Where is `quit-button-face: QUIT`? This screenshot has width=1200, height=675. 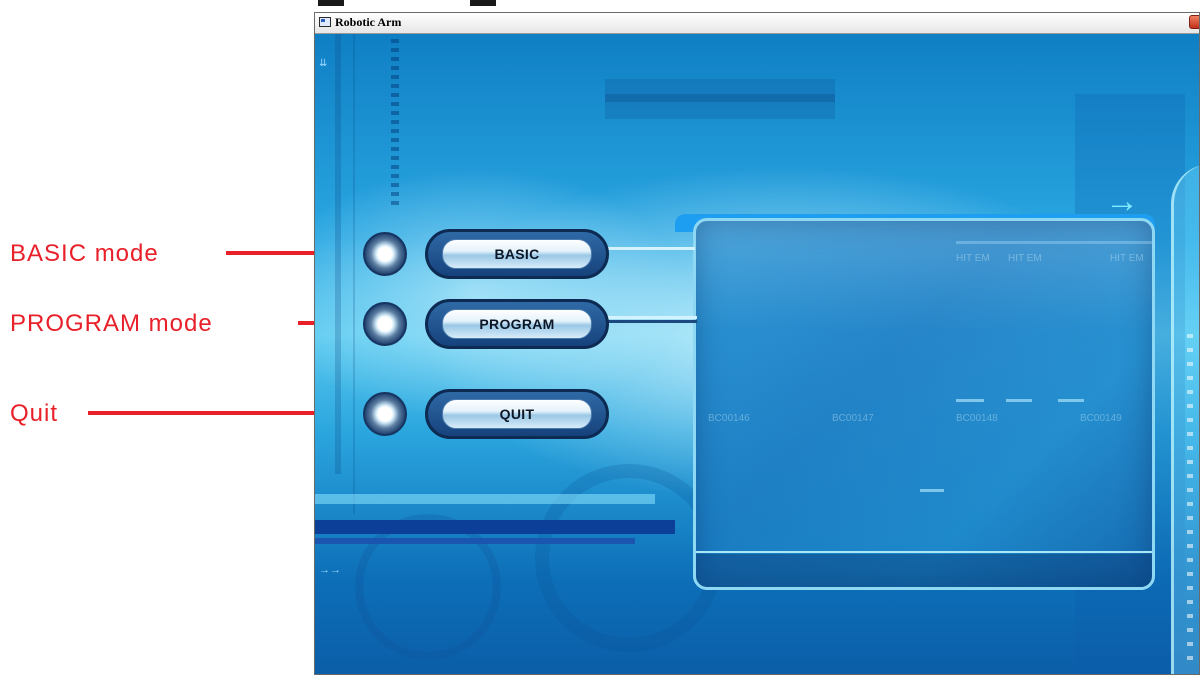 quit-button-face: QUIT is located at coordinates (517, 414).